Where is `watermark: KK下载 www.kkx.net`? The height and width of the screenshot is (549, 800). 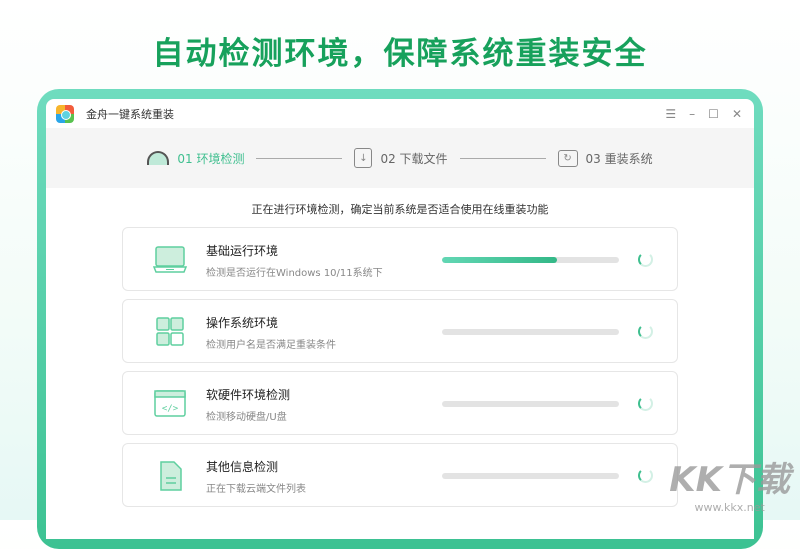 watermark: KK下载 www.kkx.net is located at coordinates (729, 483).